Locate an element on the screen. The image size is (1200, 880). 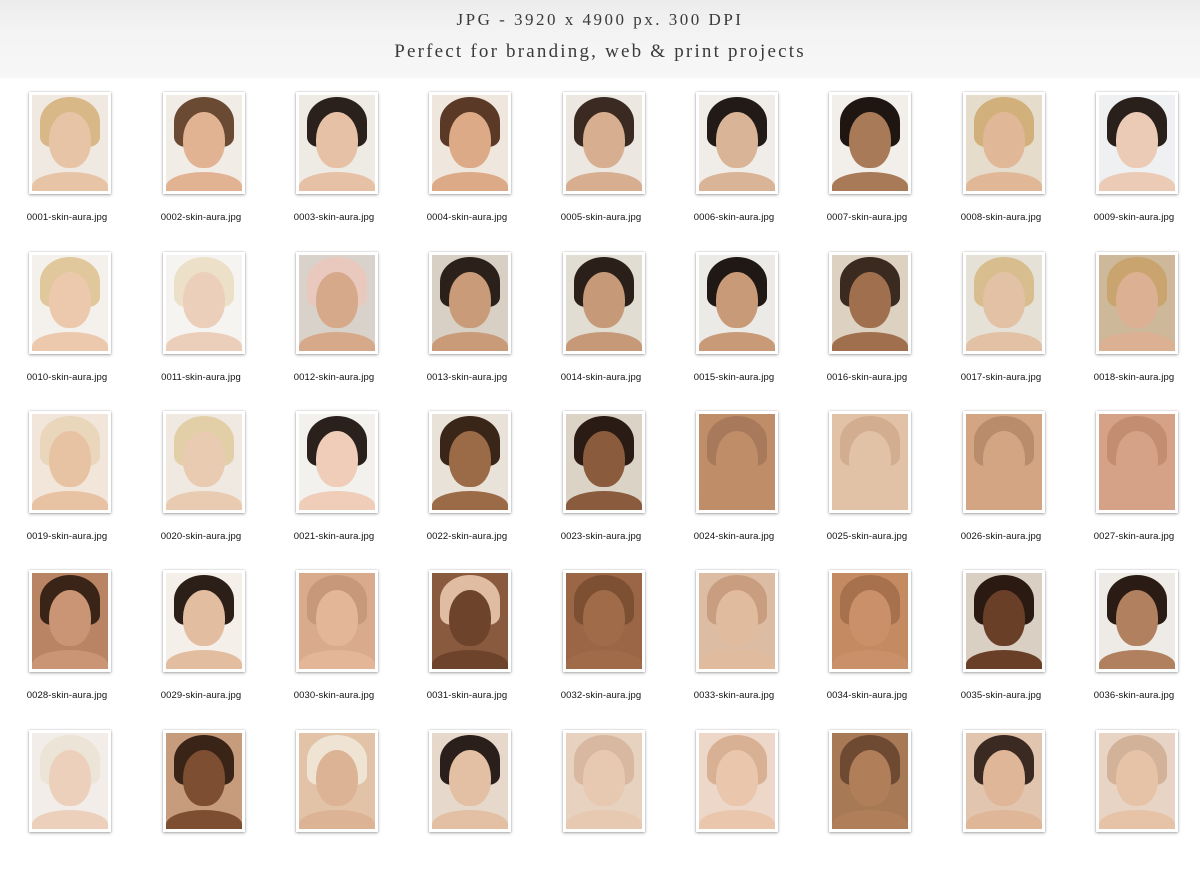
file-thumbnail: 0033-skin-aura.jpg is located at coordinates (734, 645).